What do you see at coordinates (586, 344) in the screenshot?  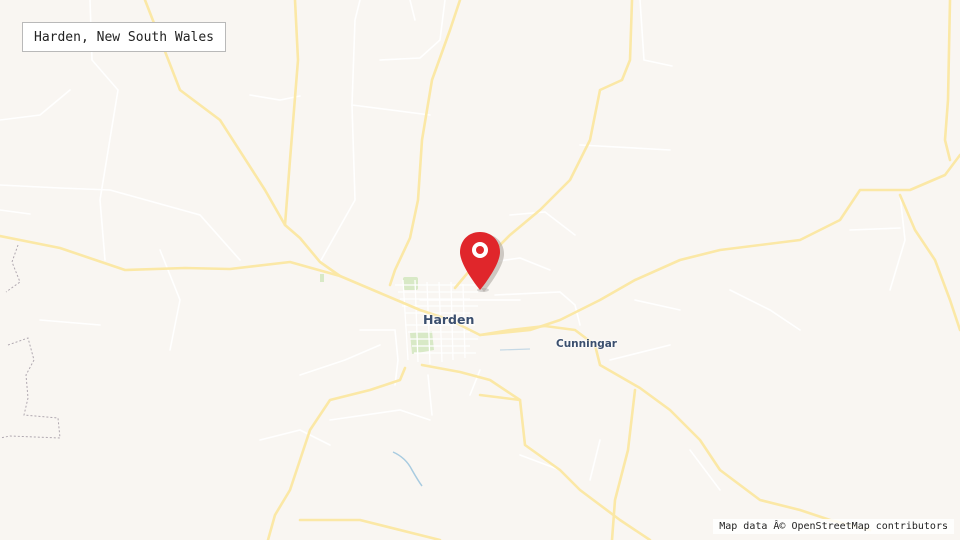 I see `place-label-village: Cunningar` at bounding box center [586, 344].